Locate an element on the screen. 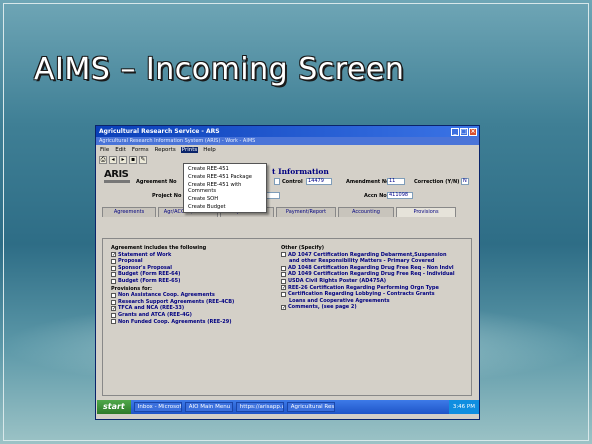  checkbox-label: Proposal is located at coordinates (130, 261).